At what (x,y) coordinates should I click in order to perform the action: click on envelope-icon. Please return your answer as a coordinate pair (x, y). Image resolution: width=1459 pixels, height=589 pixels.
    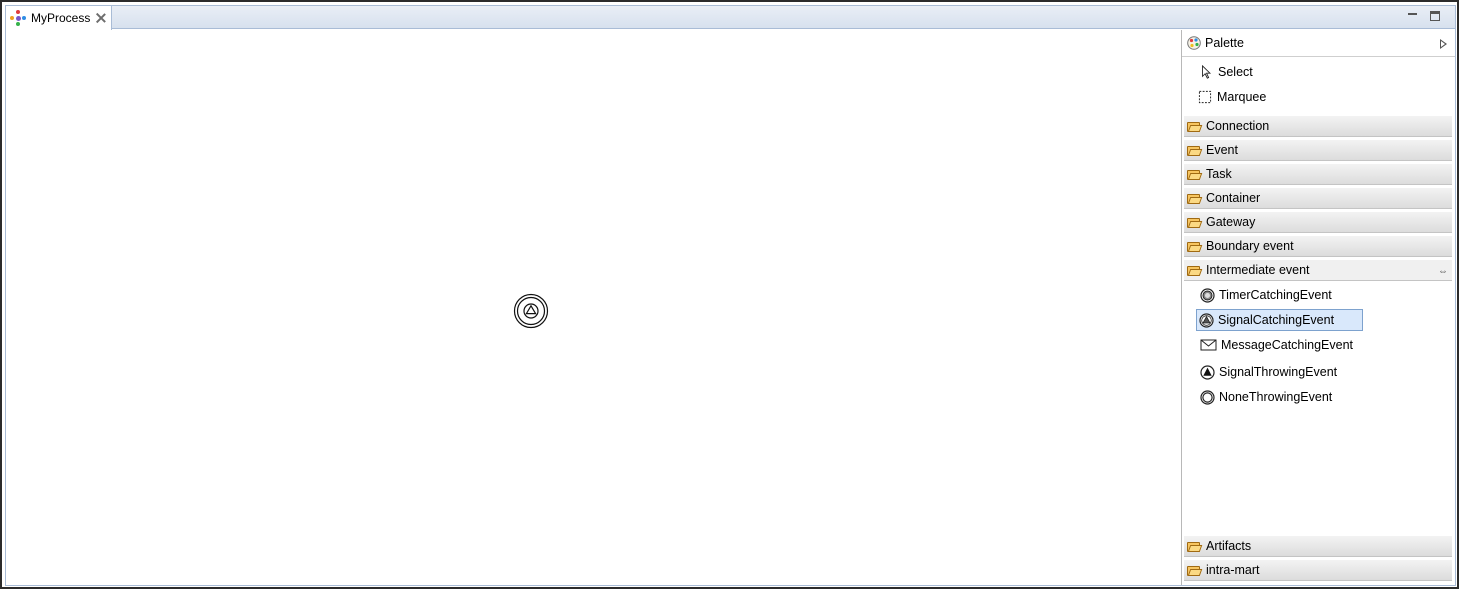
    Looking at the image, I should click on (1208, 345).